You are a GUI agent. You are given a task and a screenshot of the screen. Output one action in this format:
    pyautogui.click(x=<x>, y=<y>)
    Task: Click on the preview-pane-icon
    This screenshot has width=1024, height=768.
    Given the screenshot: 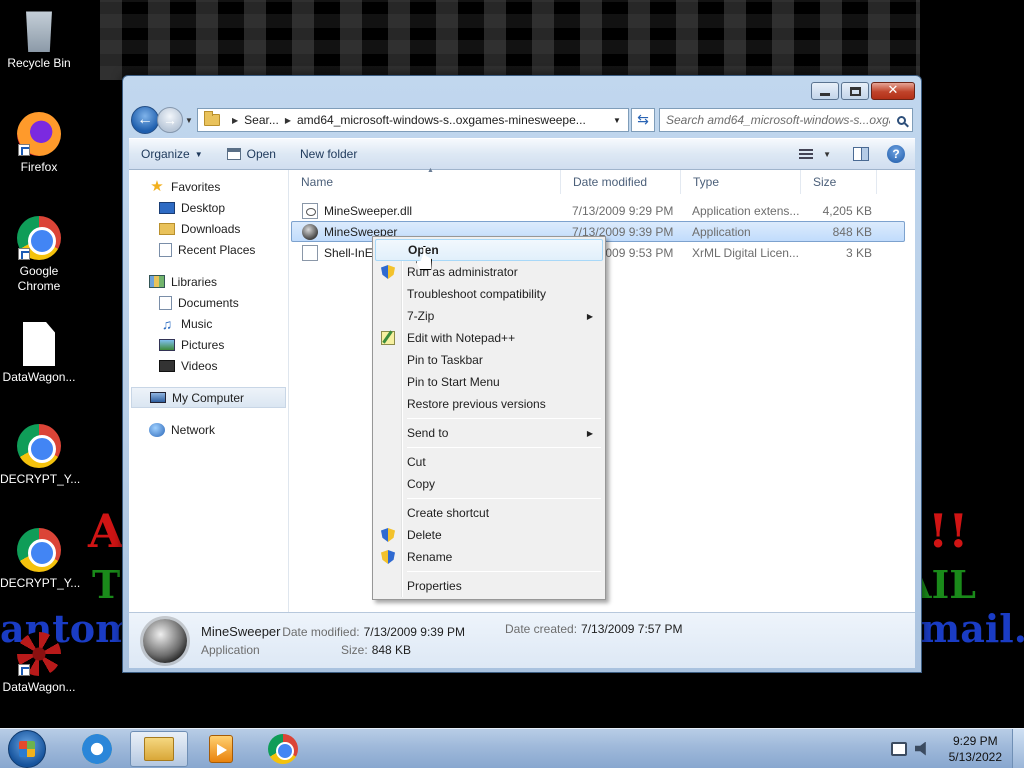 What is the action you would take?
    pyautogui.click(x=861, y=154)
    